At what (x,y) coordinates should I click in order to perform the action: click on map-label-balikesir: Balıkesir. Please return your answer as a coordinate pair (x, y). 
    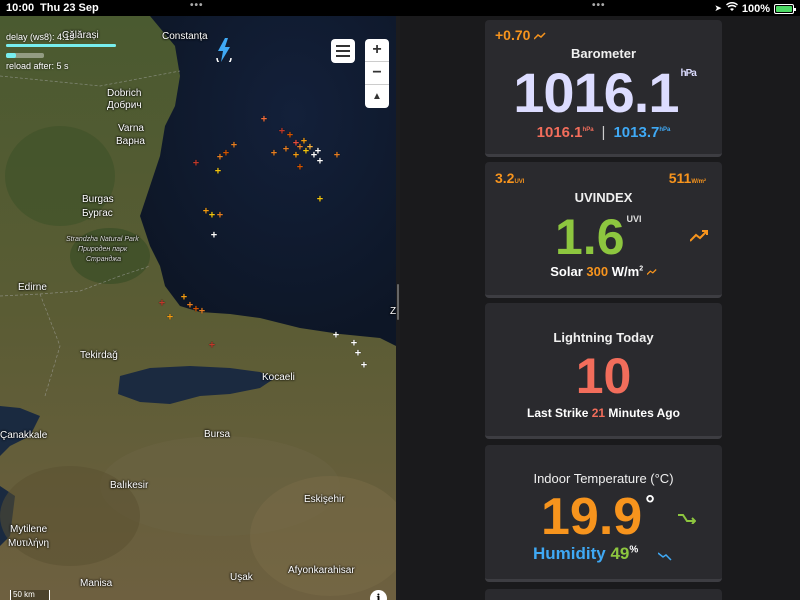
    Looking at the image, I should click on (129, 485).